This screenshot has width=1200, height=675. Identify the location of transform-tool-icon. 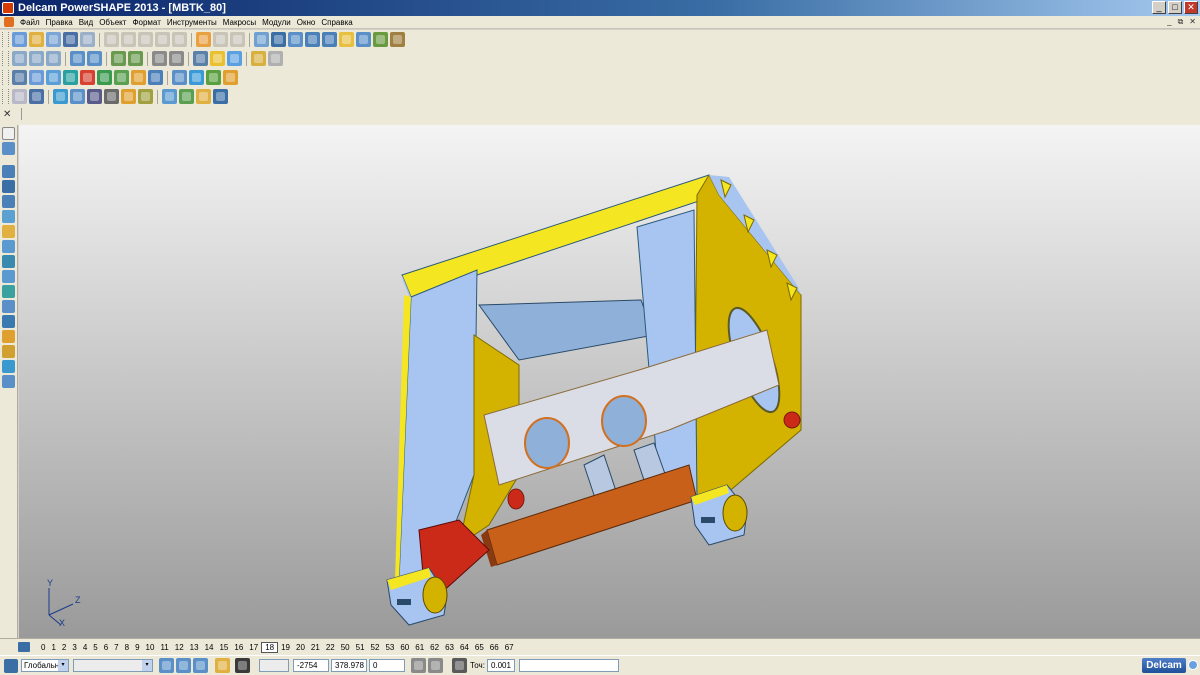
(8, 321).